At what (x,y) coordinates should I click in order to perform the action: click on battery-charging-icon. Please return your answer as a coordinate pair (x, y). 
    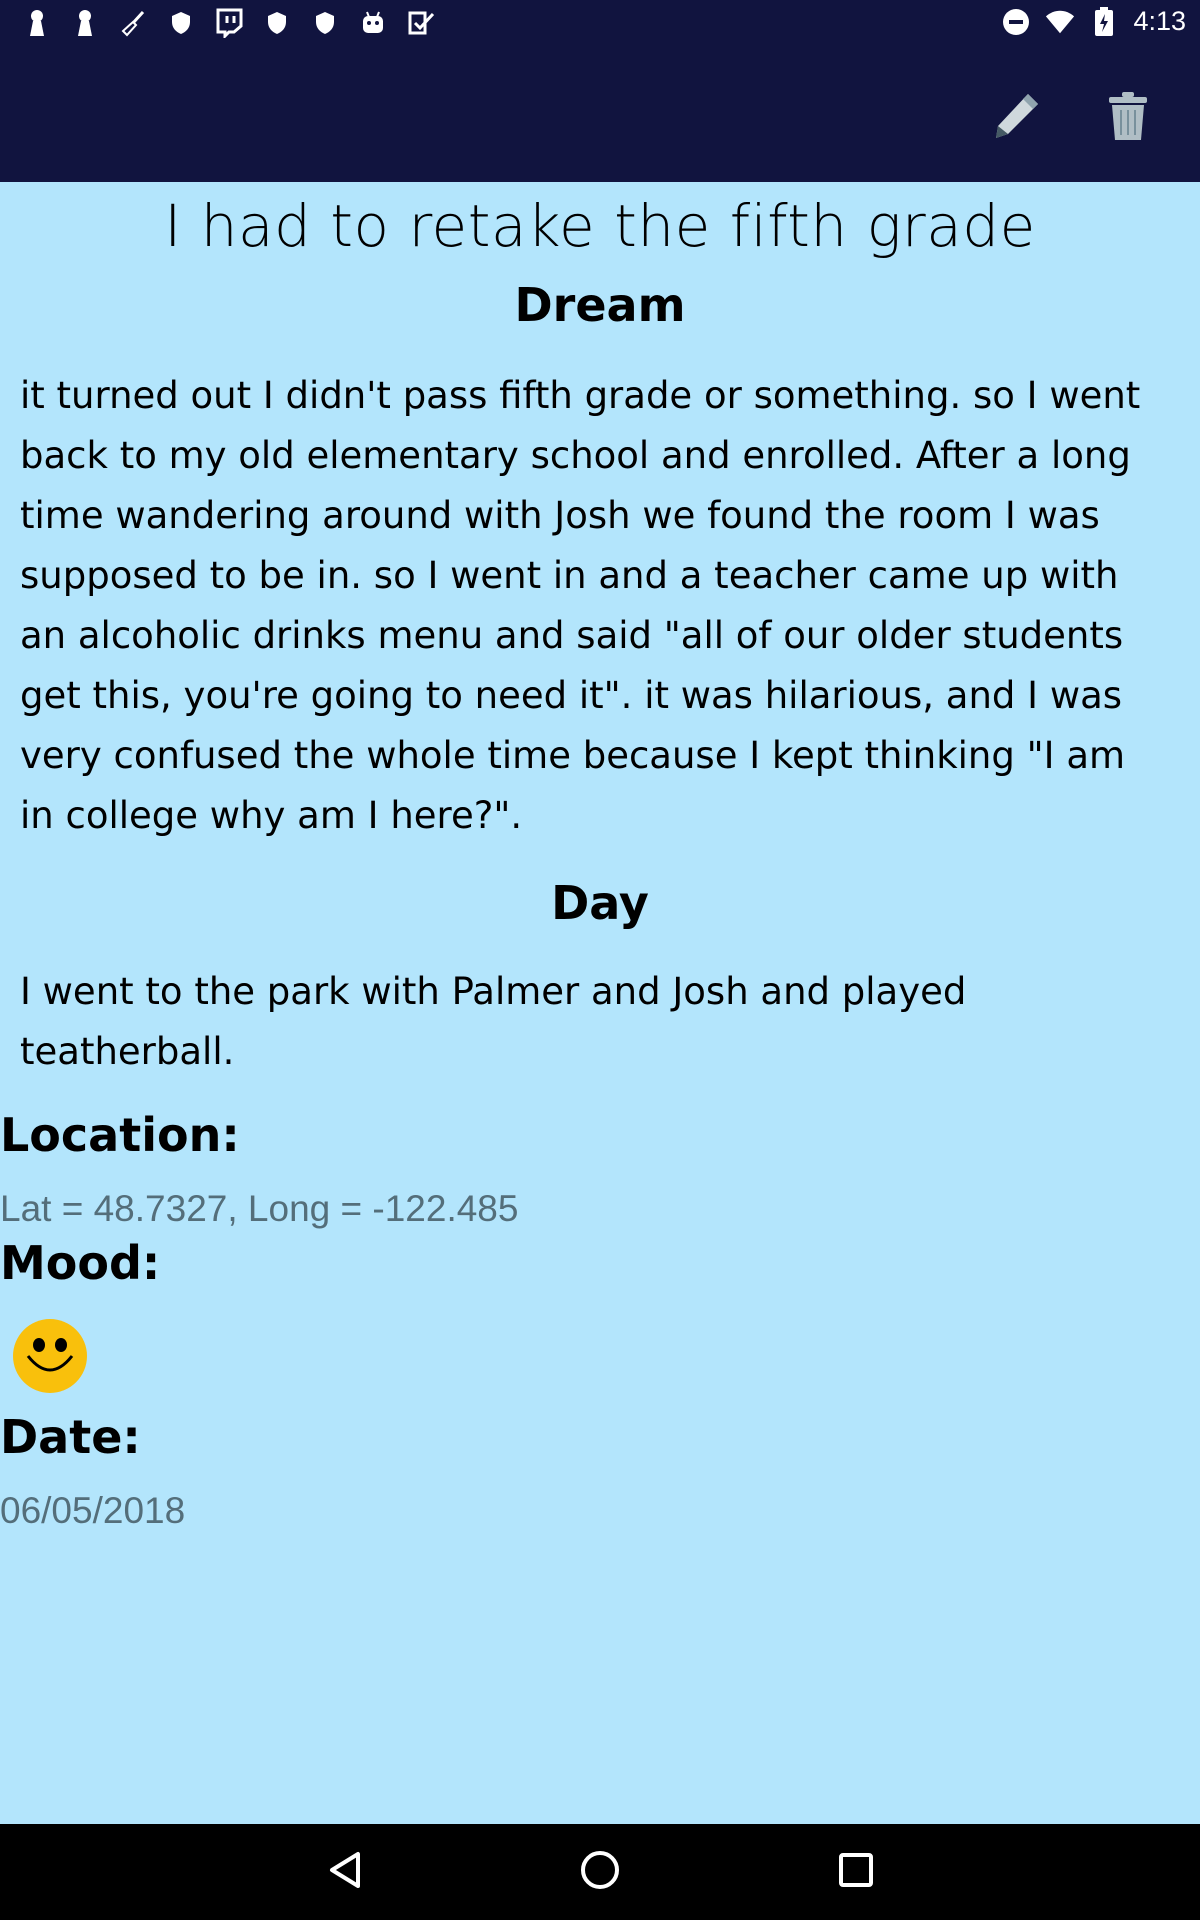
    Looking at the image, I should click on (1104, 21).